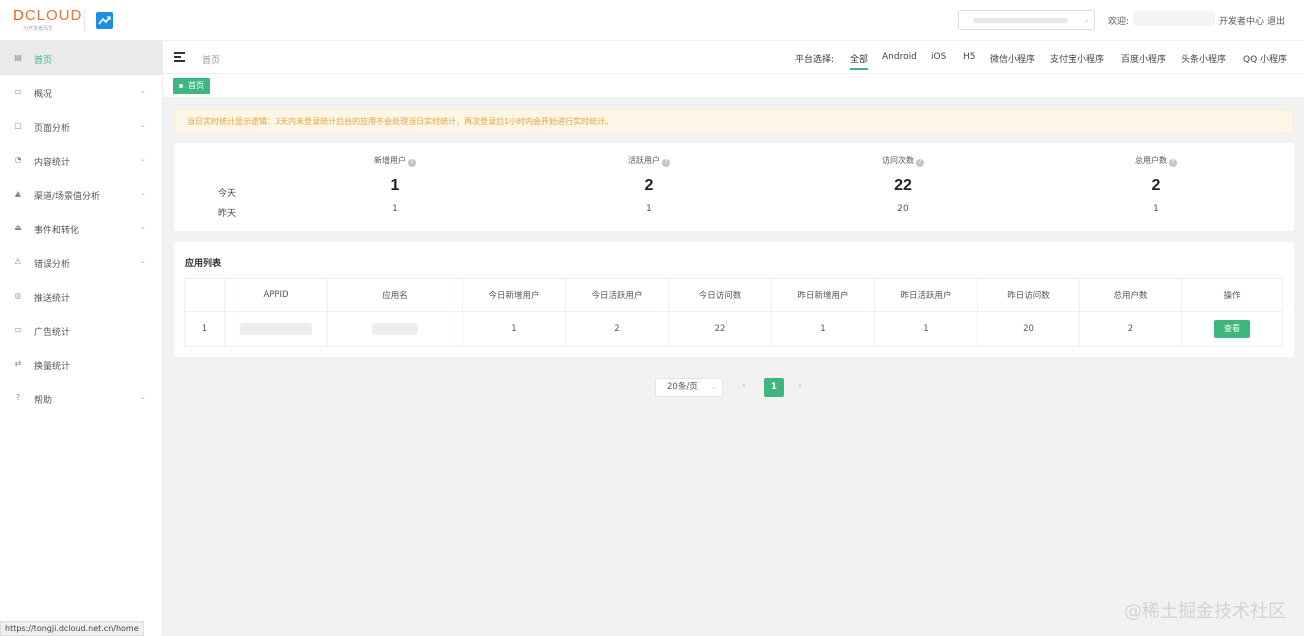 Image resolution: width=1304 pixels, height=636 pixels. What do you see at coordinates (81, 58) in the screenshot?
I see `sidebar-item: ▤ 首页` at bounding box center [81, 58].